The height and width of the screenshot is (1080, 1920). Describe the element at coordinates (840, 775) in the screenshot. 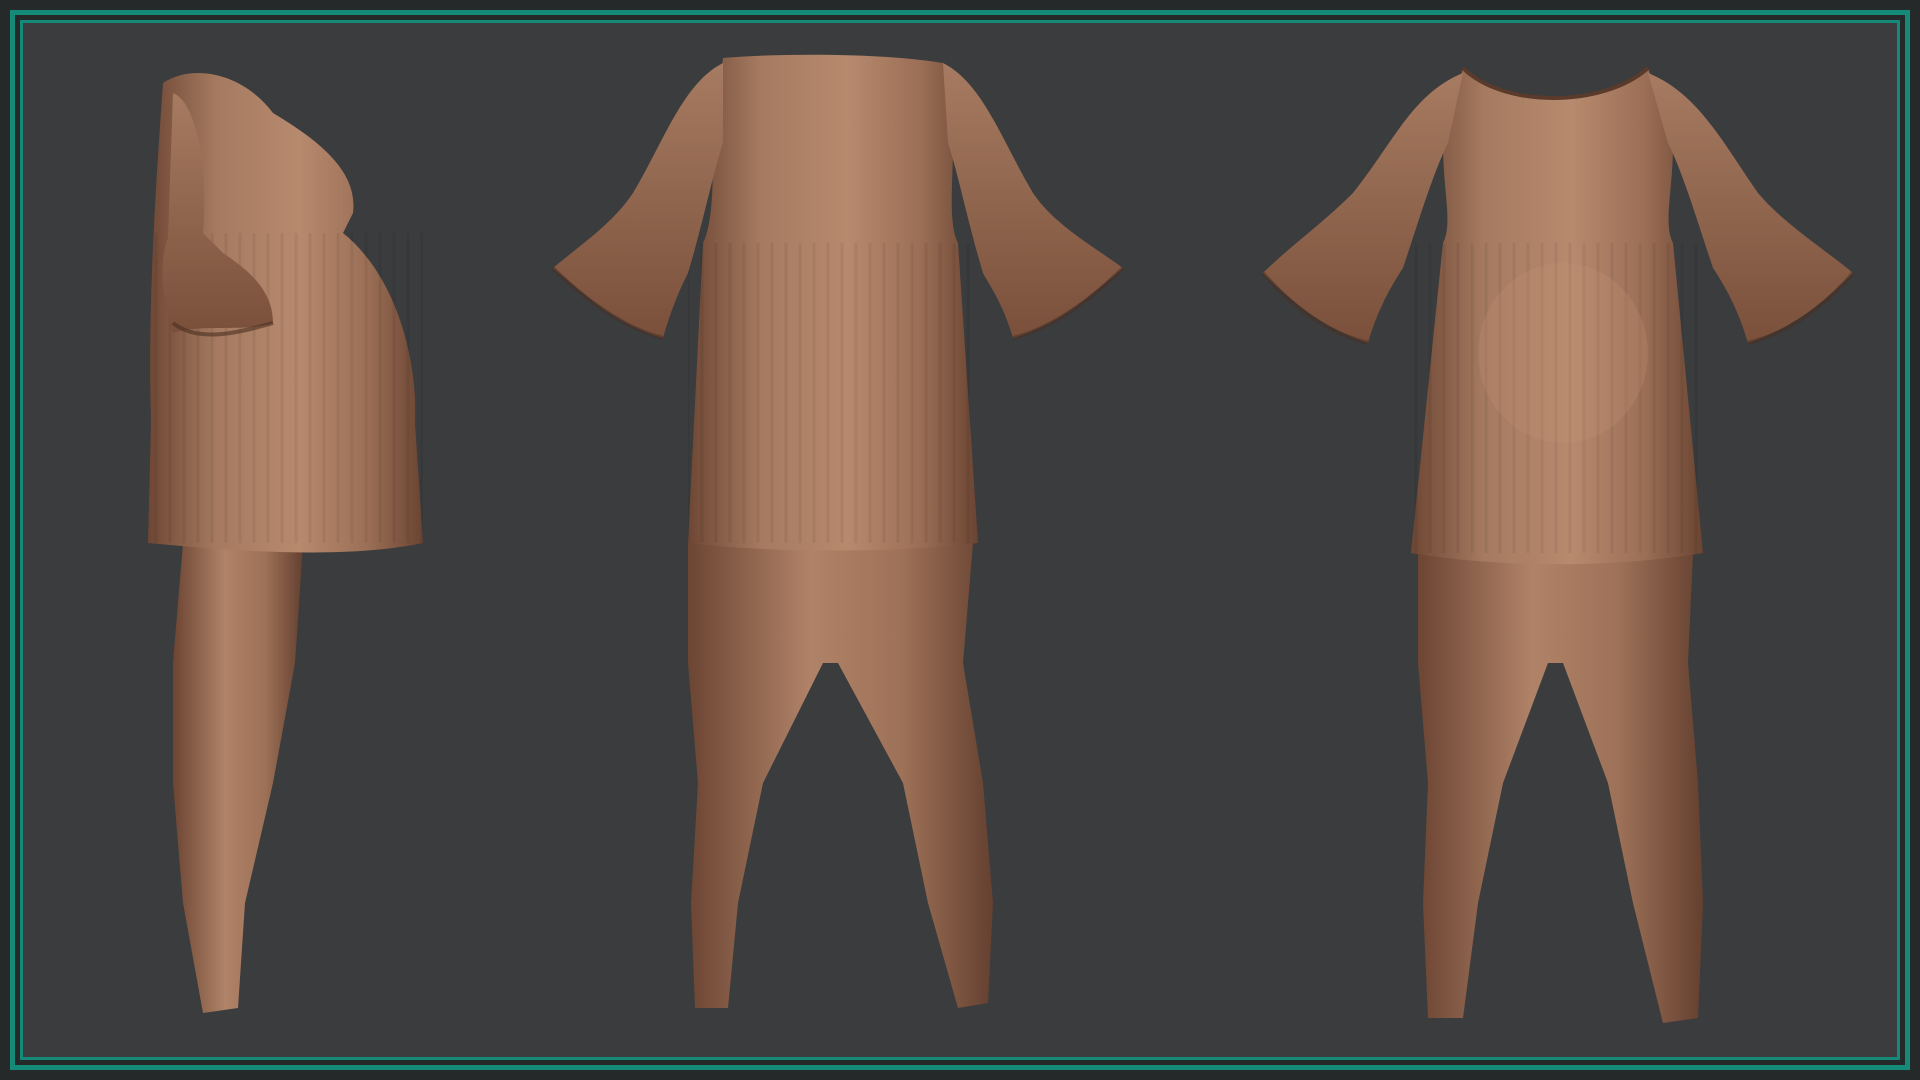

I see `back-leggings` at that location.